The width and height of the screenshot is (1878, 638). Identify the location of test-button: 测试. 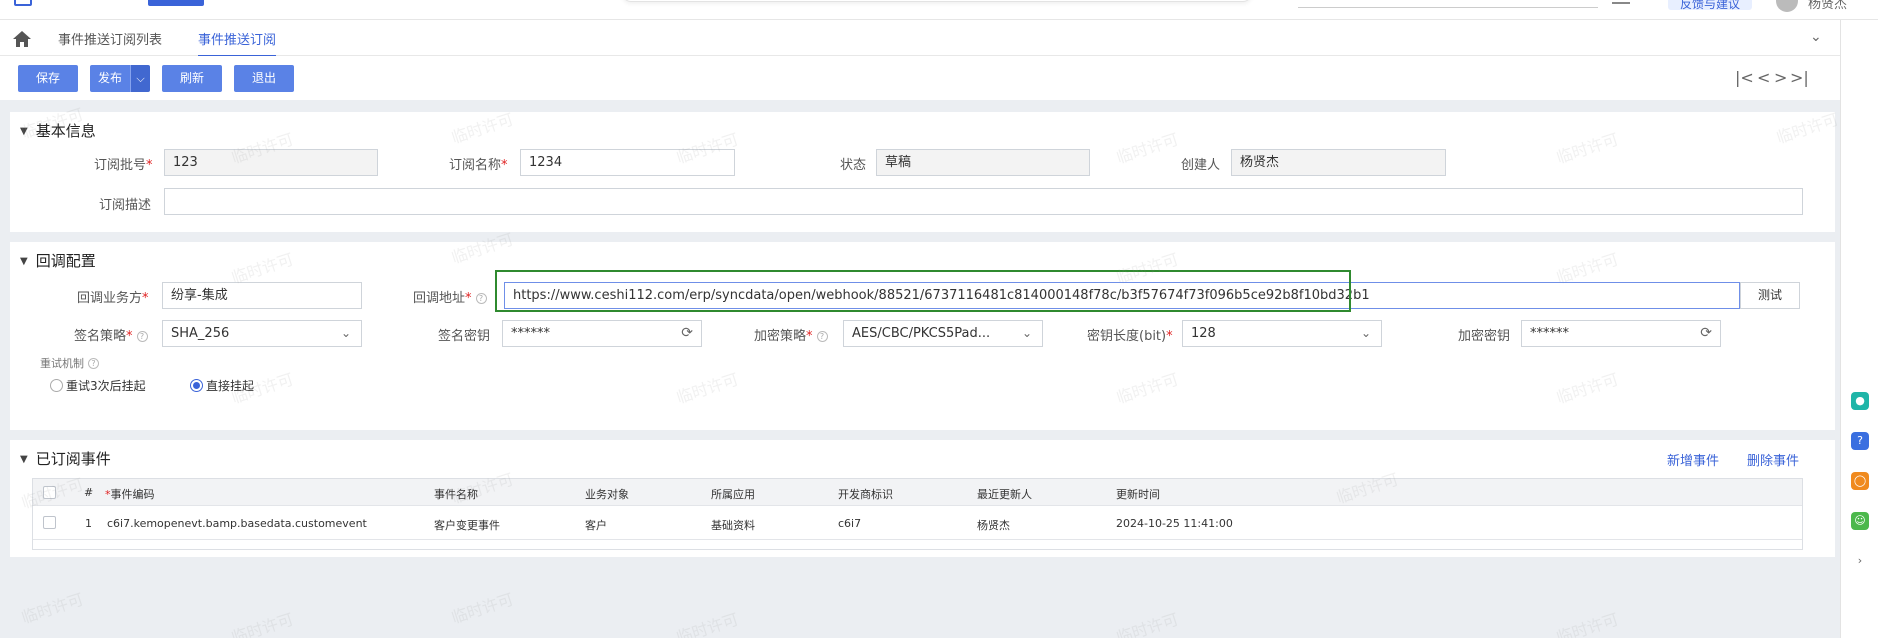
(1770, 295).